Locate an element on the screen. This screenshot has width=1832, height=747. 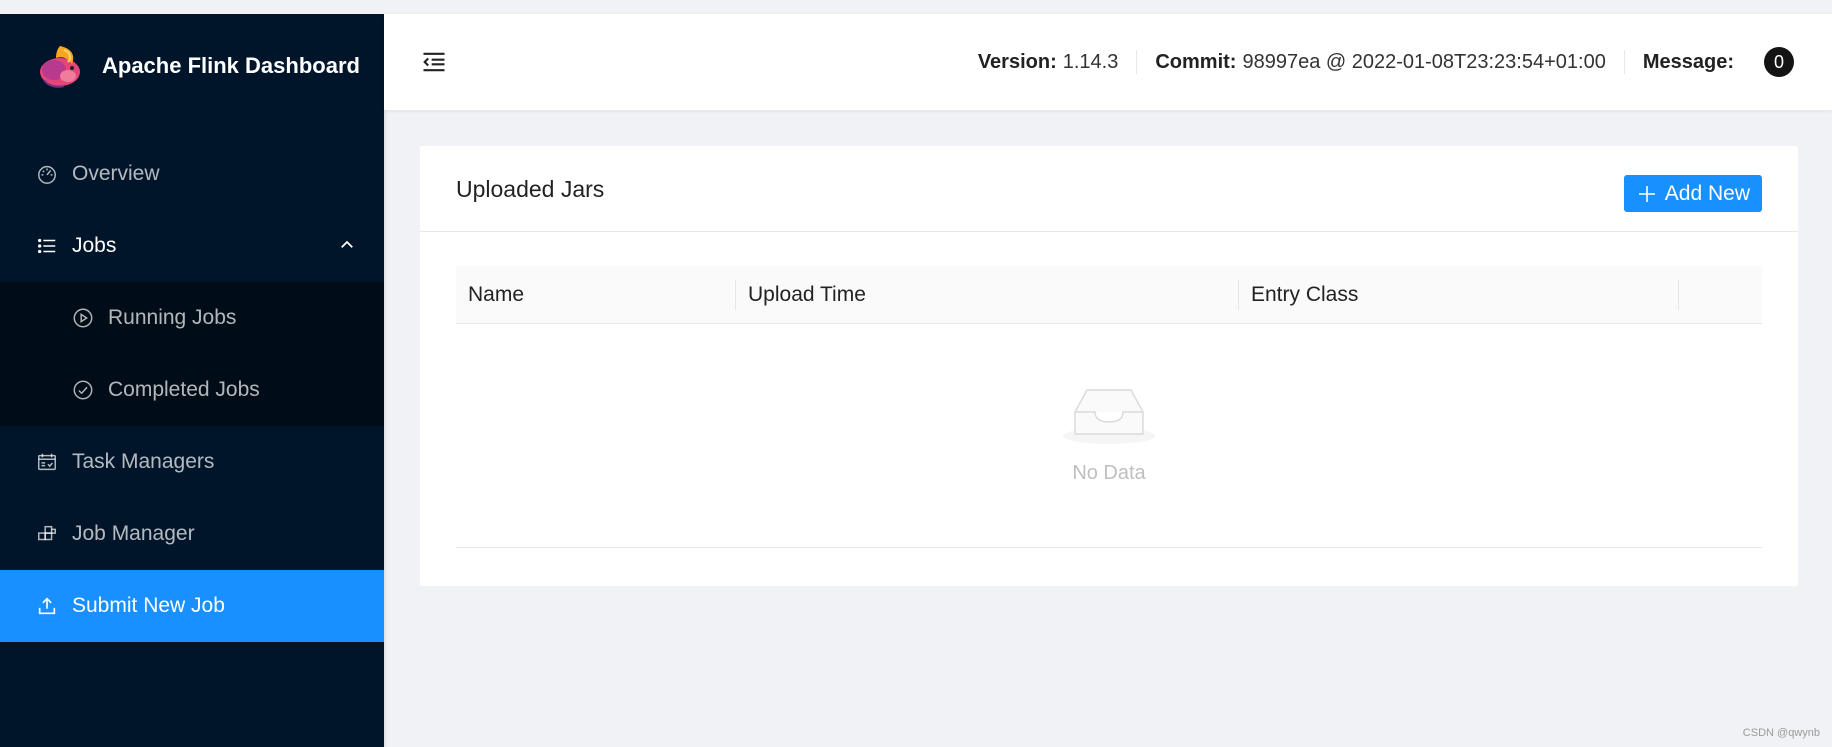
add-new-button: Add New is located at coordinates (1692, 193).